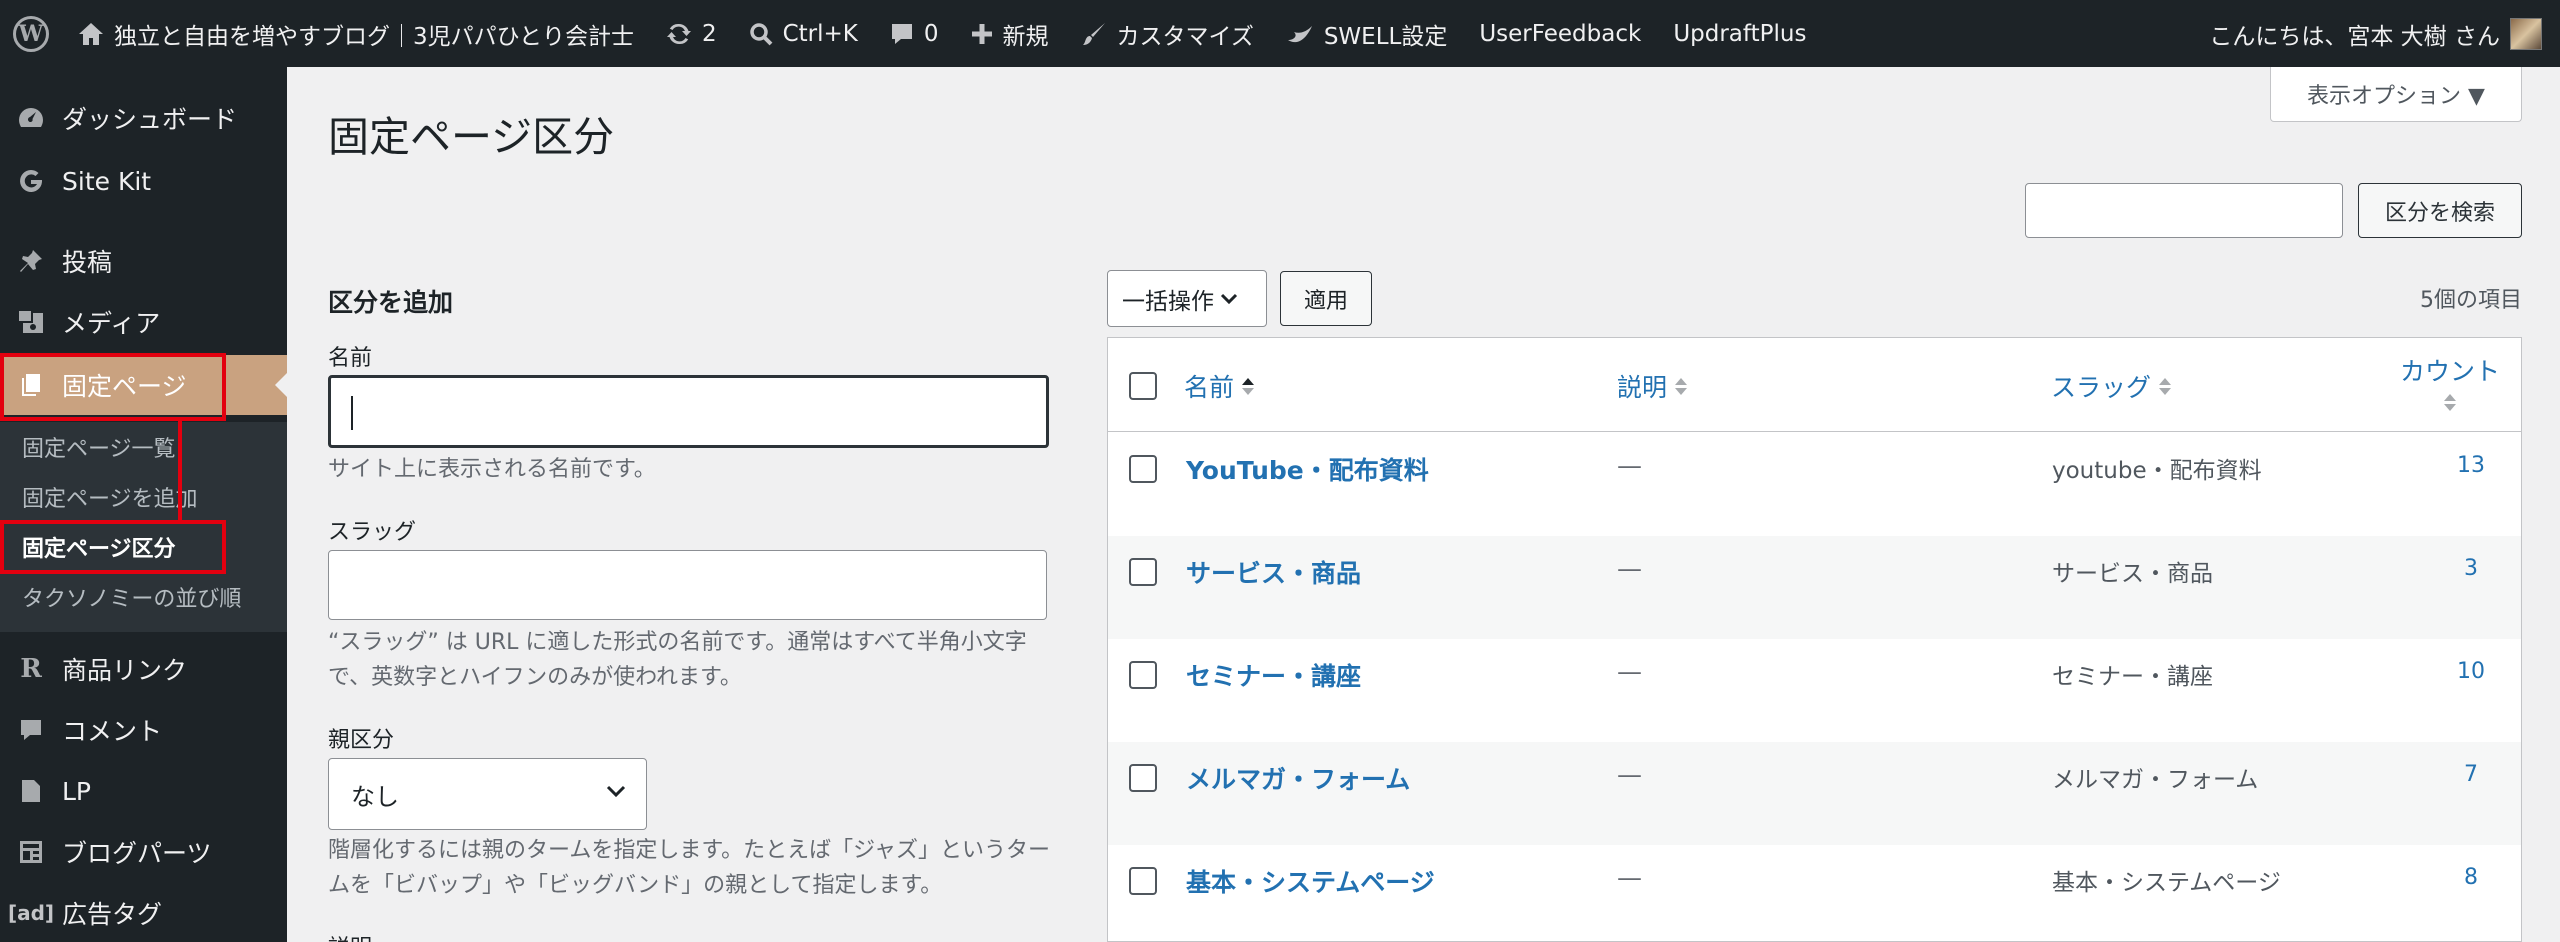  What do you see at coordinates (1093, 33) in the screenshot?
I see `brush-icon` at bounding box center [1093, 33].